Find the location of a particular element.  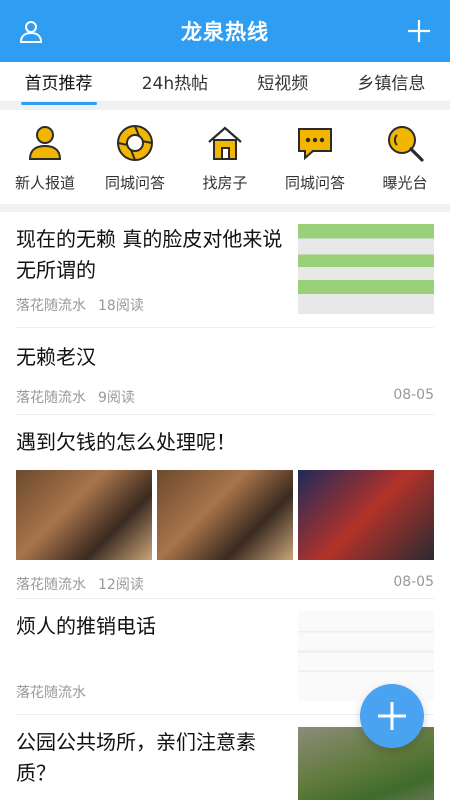

divider is located at coordinates (225, 208).